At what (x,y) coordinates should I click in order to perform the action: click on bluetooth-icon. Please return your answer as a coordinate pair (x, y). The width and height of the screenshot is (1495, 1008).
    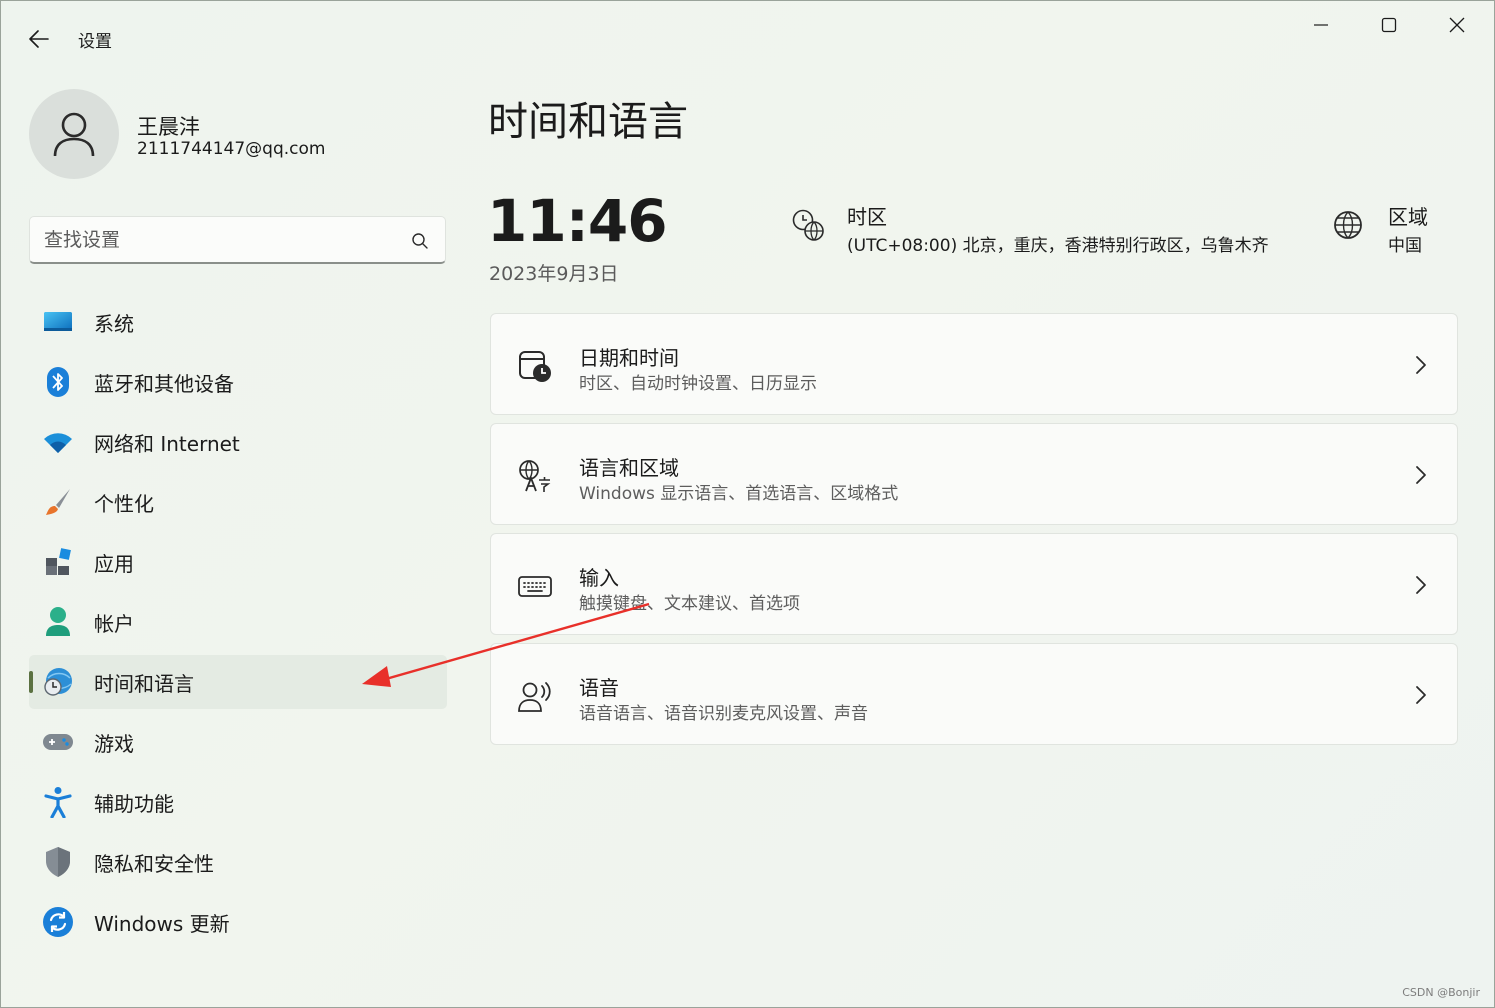
    Looking at the image, I should click on (58, 382).